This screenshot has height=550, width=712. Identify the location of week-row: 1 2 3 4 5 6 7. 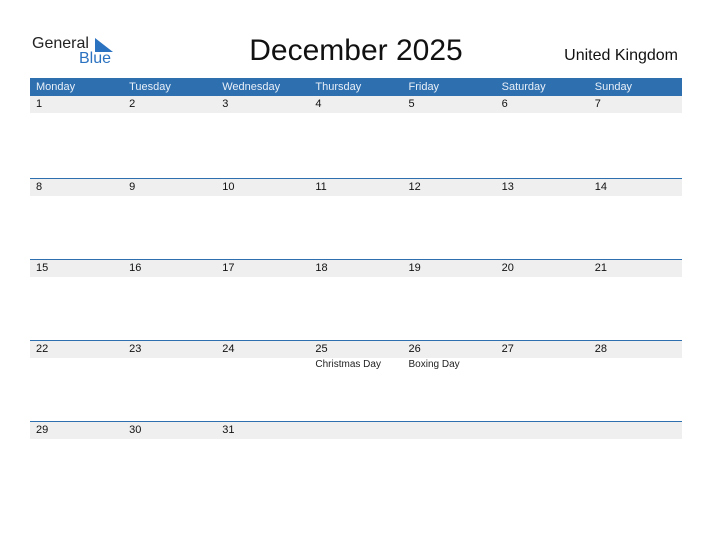
(356, 137).